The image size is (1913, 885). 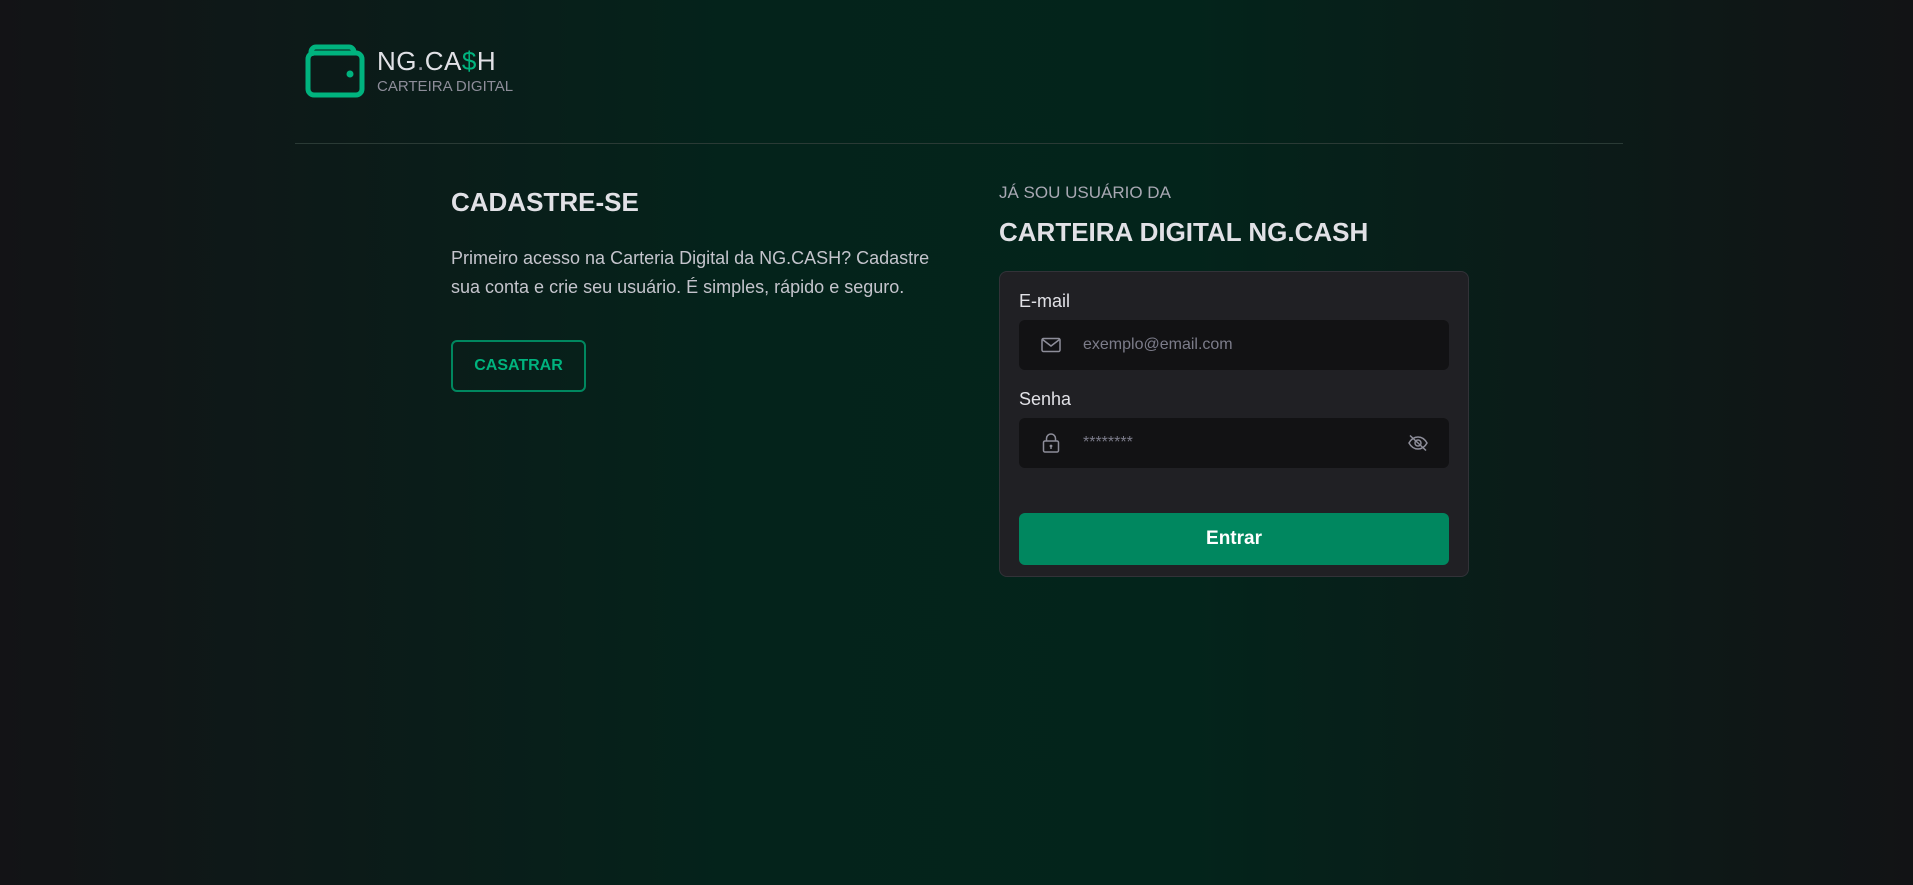 I want to click on brand-subtitle: CARTEIRA DIGITAL, so click(x=445, y=86).